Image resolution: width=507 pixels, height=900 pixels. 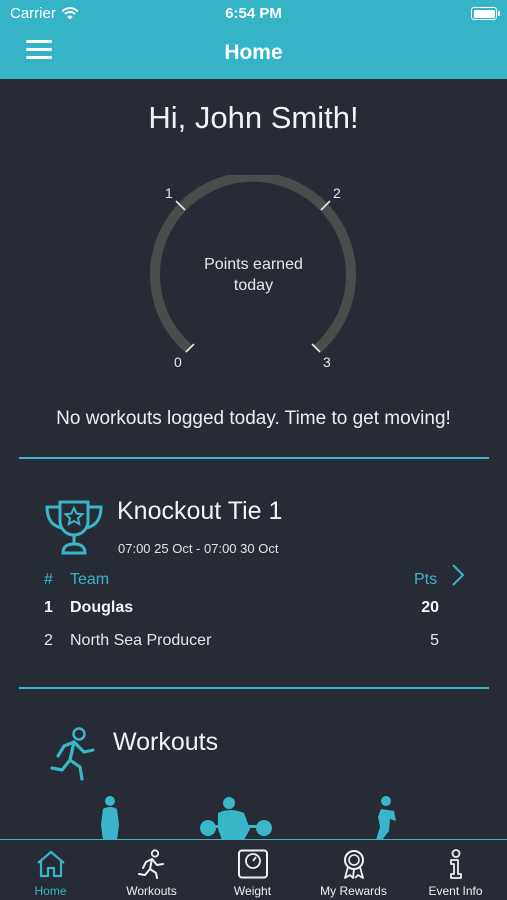 What do you see at coordinates (386, 818) in the screenshot?
I see `runner-figure-icon` at bounding box center [386, 818].